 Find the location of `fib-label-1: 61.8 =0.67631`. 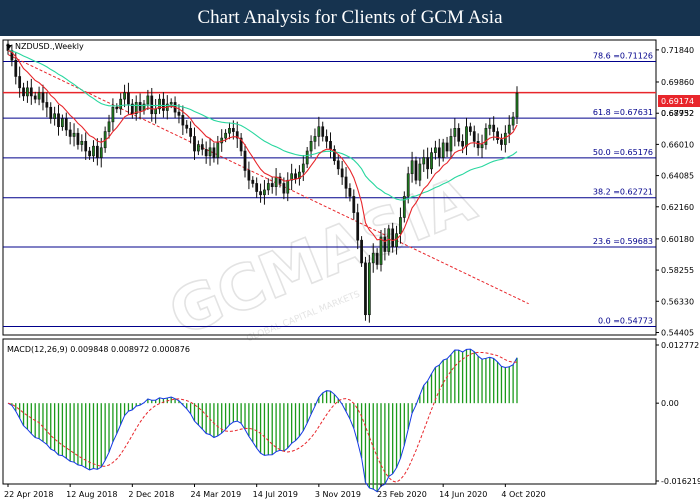

fib-label-1: 61.8 =0.67631 is located at coordinates (623, 112).